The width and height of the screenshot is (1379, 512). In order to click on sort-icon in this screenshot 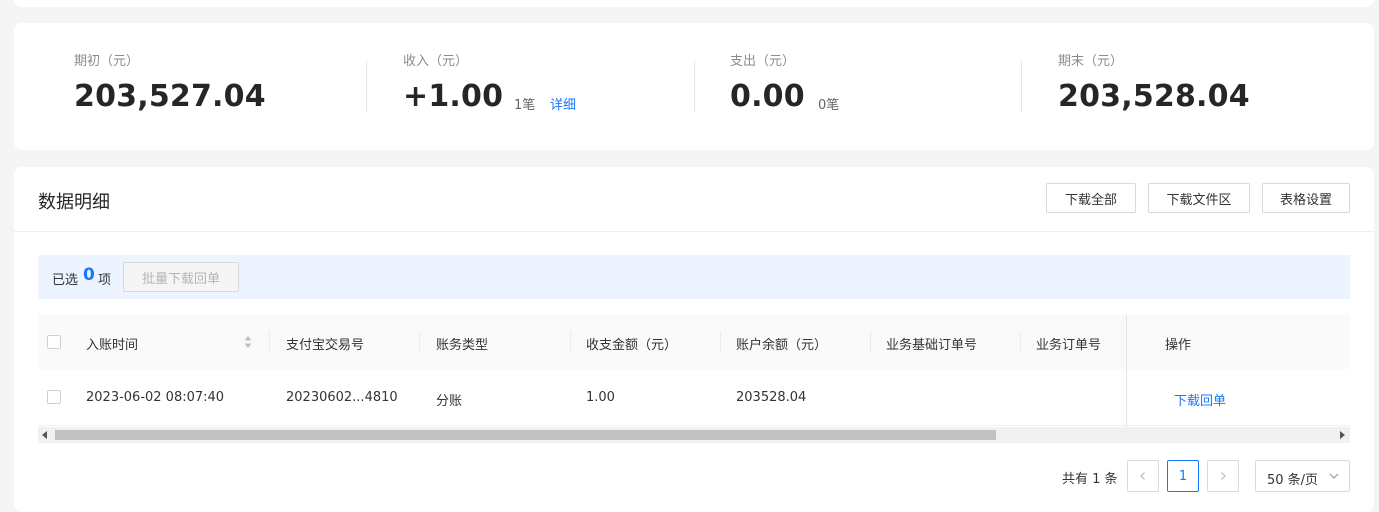, I will do `click(248, 342)`.